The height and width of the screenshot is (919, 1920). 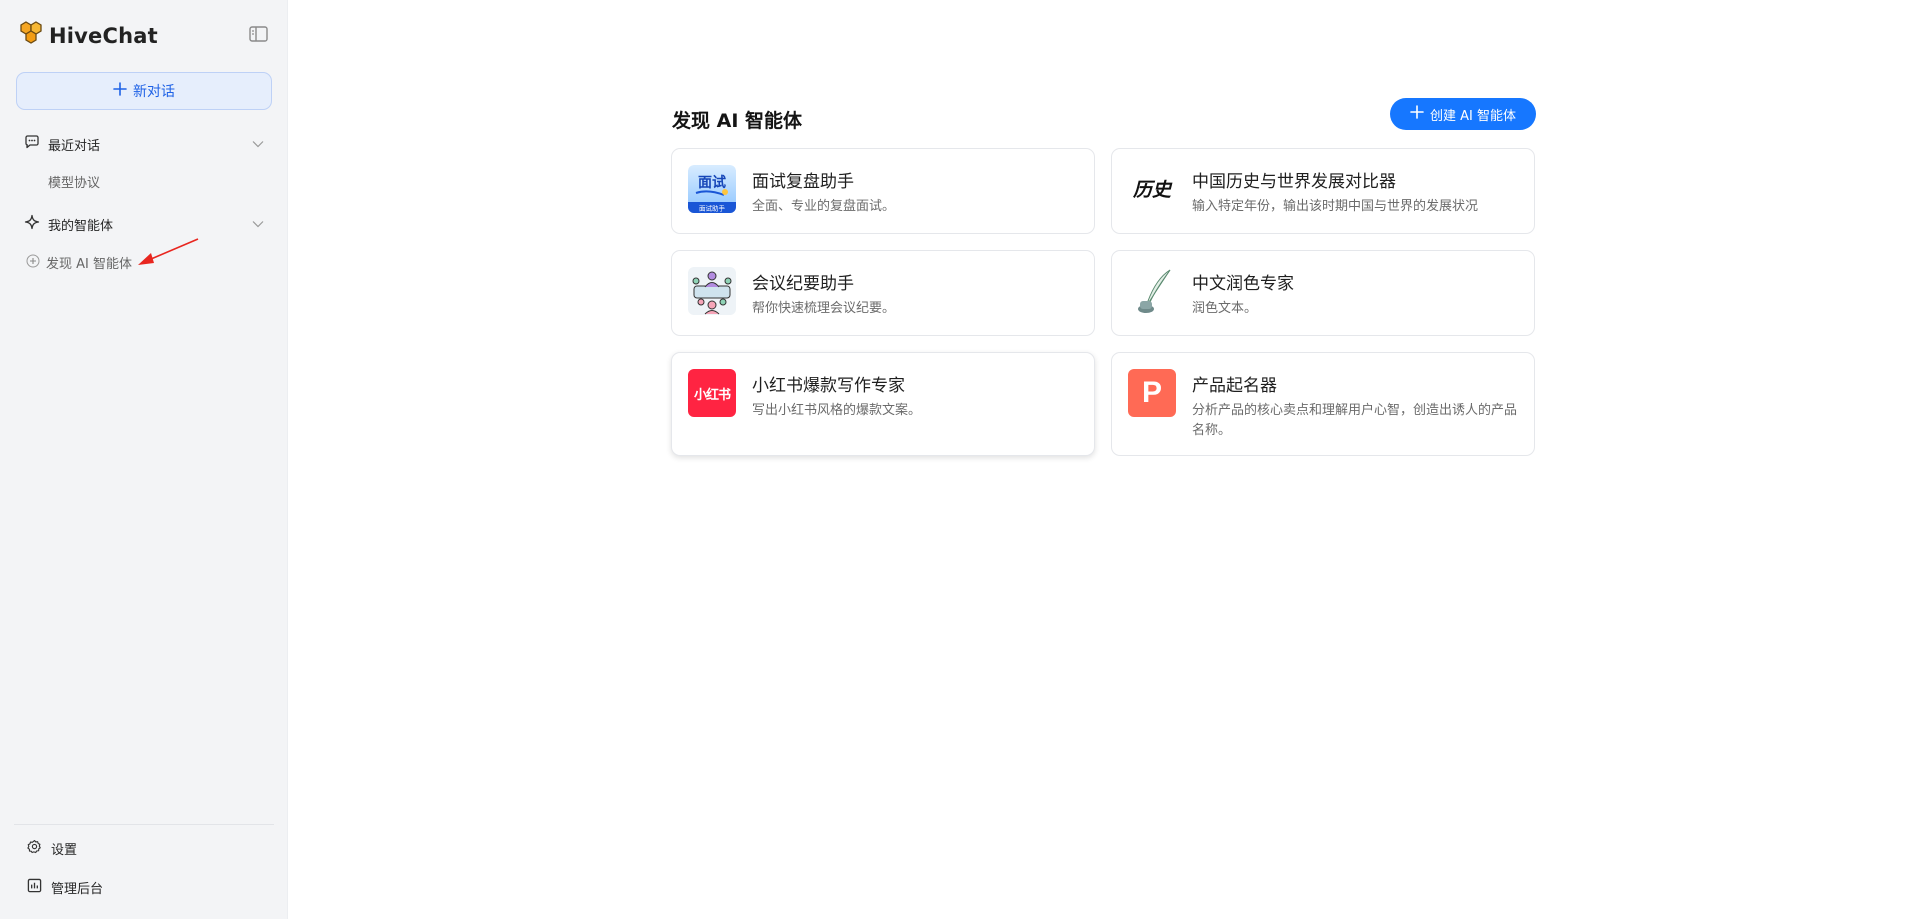 I want to click on svg-text: 面试助手, so click(x=712, y=208).